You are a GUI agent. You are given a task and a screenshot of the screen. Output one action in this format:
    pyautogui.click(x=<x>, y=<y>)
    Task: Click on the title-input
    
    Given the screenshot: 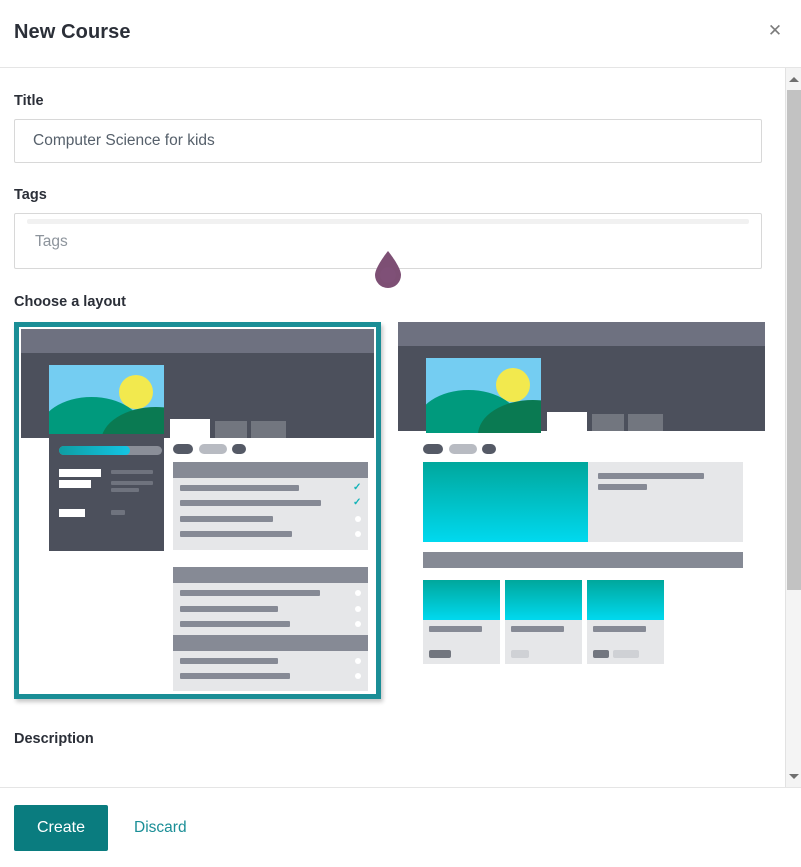 What is the action you would take?
    pyautogui.click(x=388, y=141)
    